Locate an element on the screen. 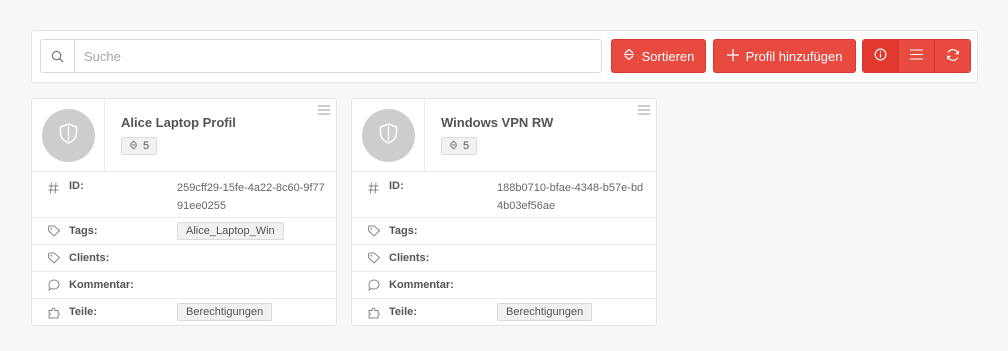 The height and width of the screenshot is (351, 1008). view-button-group is located at coordinates (916, 56).